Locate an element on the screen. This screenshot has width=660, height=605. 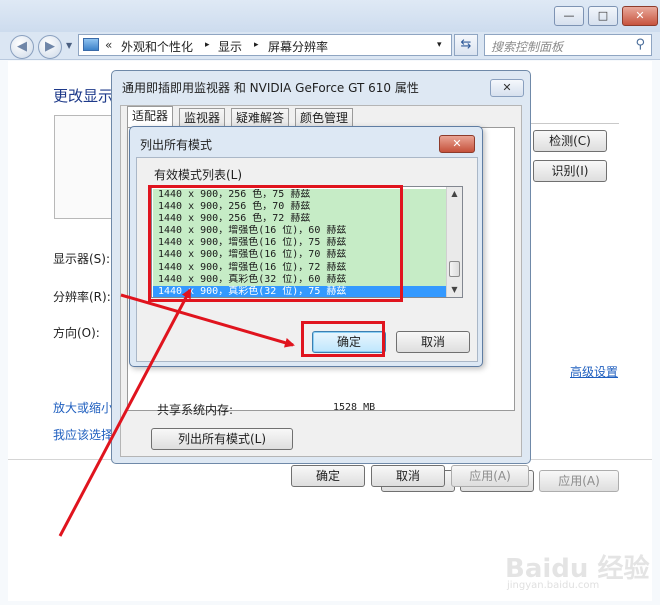
tab-color-management: 颜色管理 is located at coordinates (324, 118).